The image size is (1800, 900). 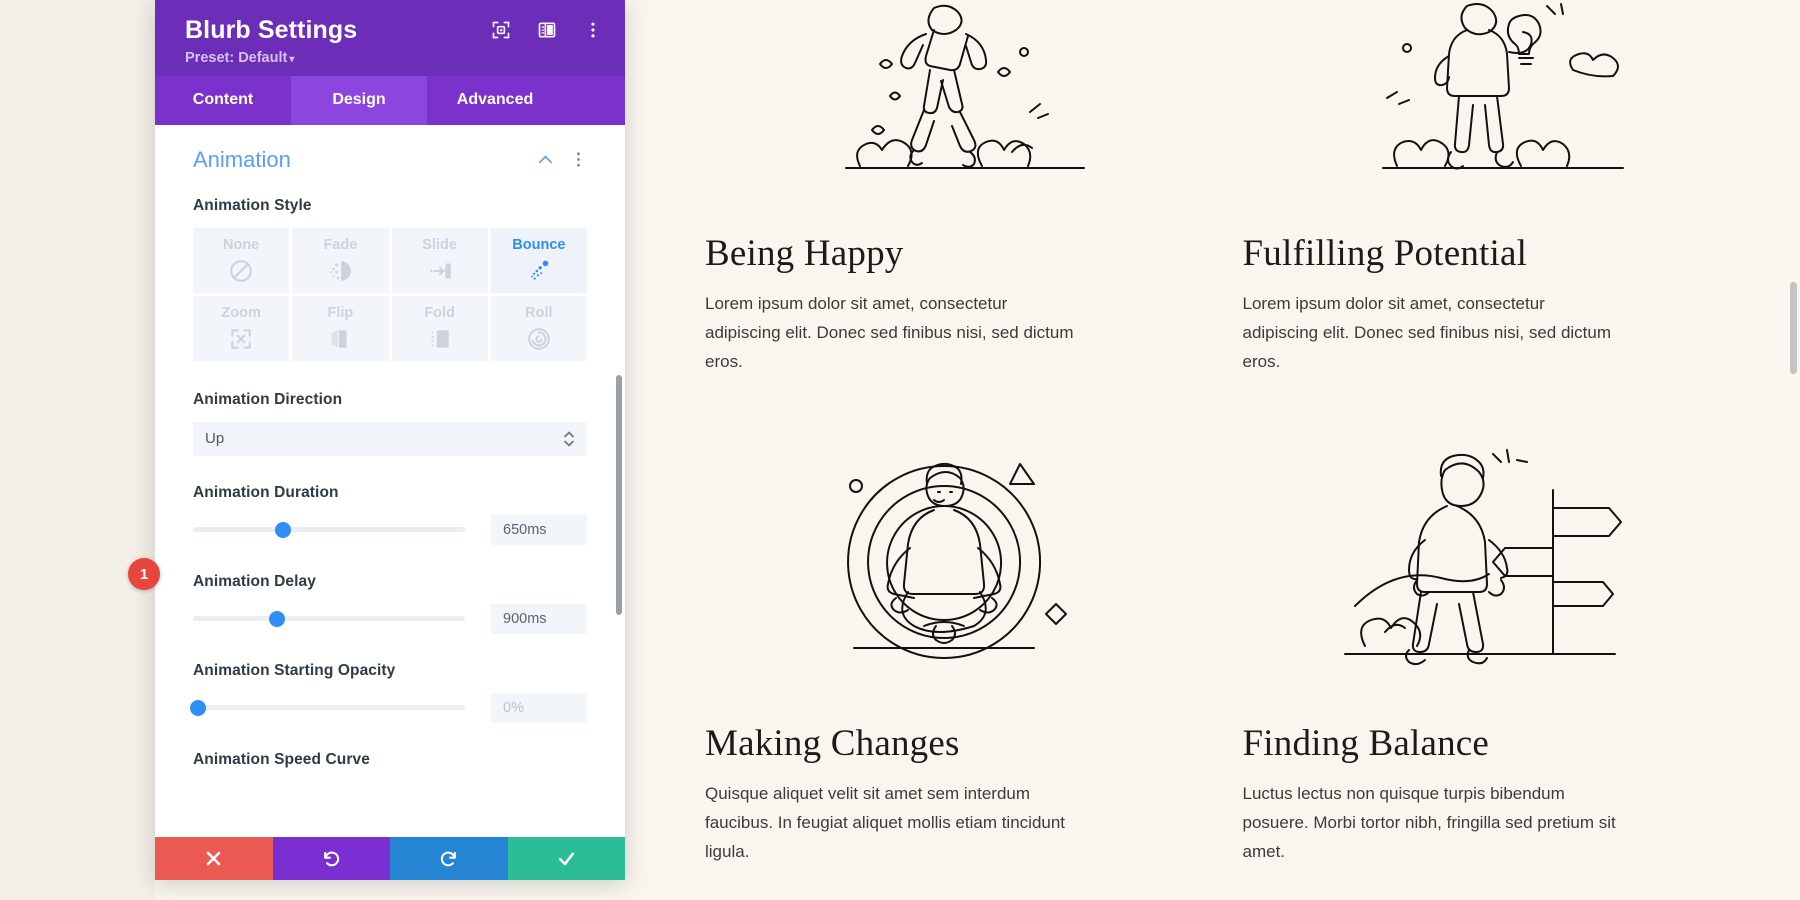 I want to click on animation-duration-row: 650ms, so click(x=390, y=529).